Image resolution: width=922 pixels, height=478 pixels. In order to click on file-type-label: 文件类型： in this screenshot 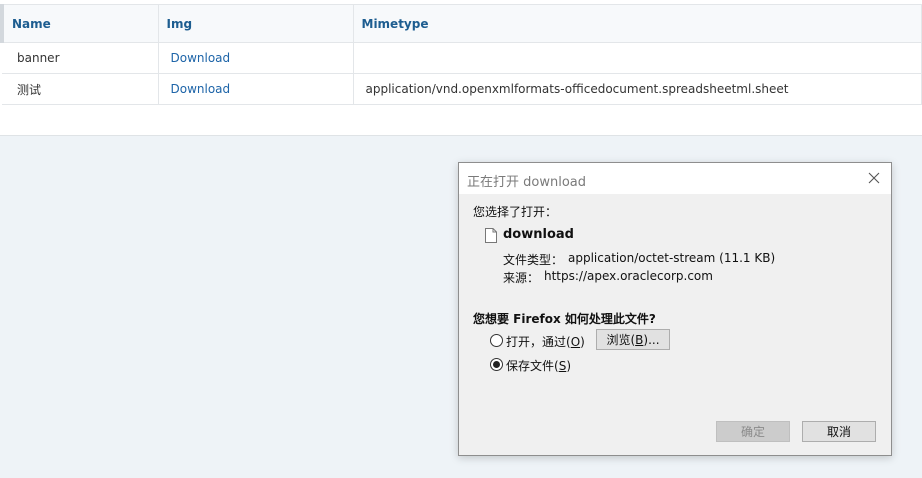, I will do `click(533, 260)`.